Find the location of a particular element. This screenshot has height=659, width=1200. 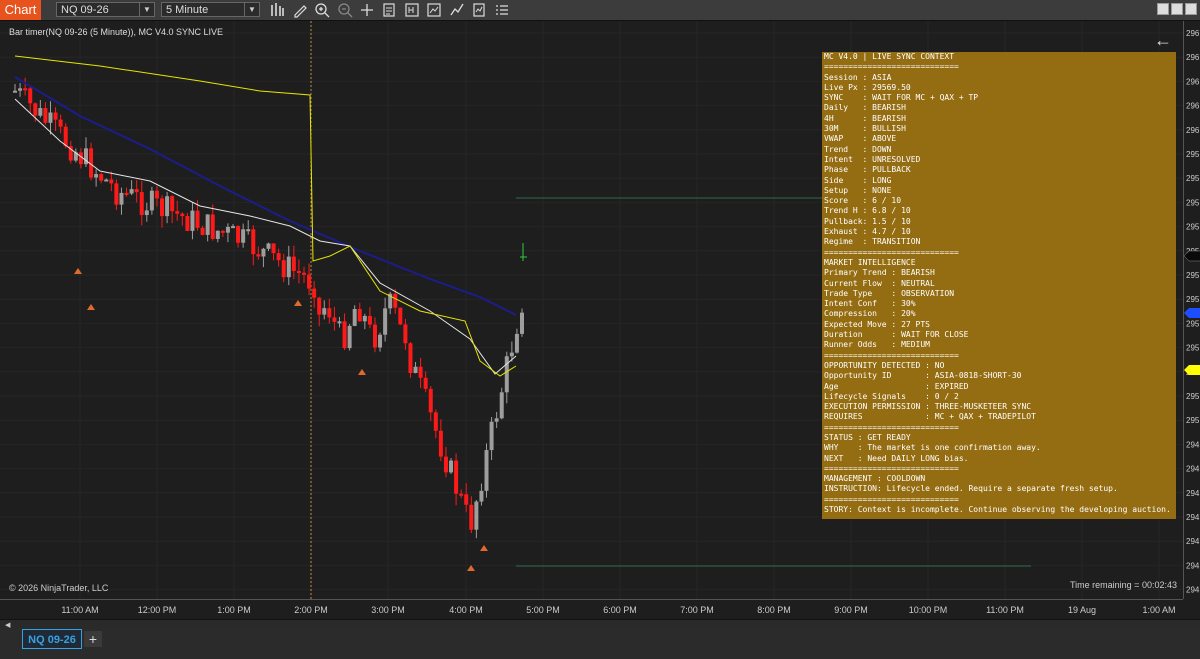

zoom-in-icon is located at coordinates (322, 10).